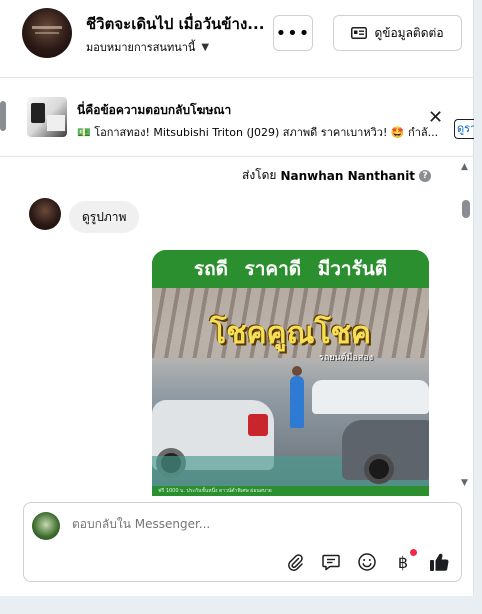 This screenshot has height=614, width=482. I want to click on scroll-up-arrow-icon: ▲, so click(464, 167).